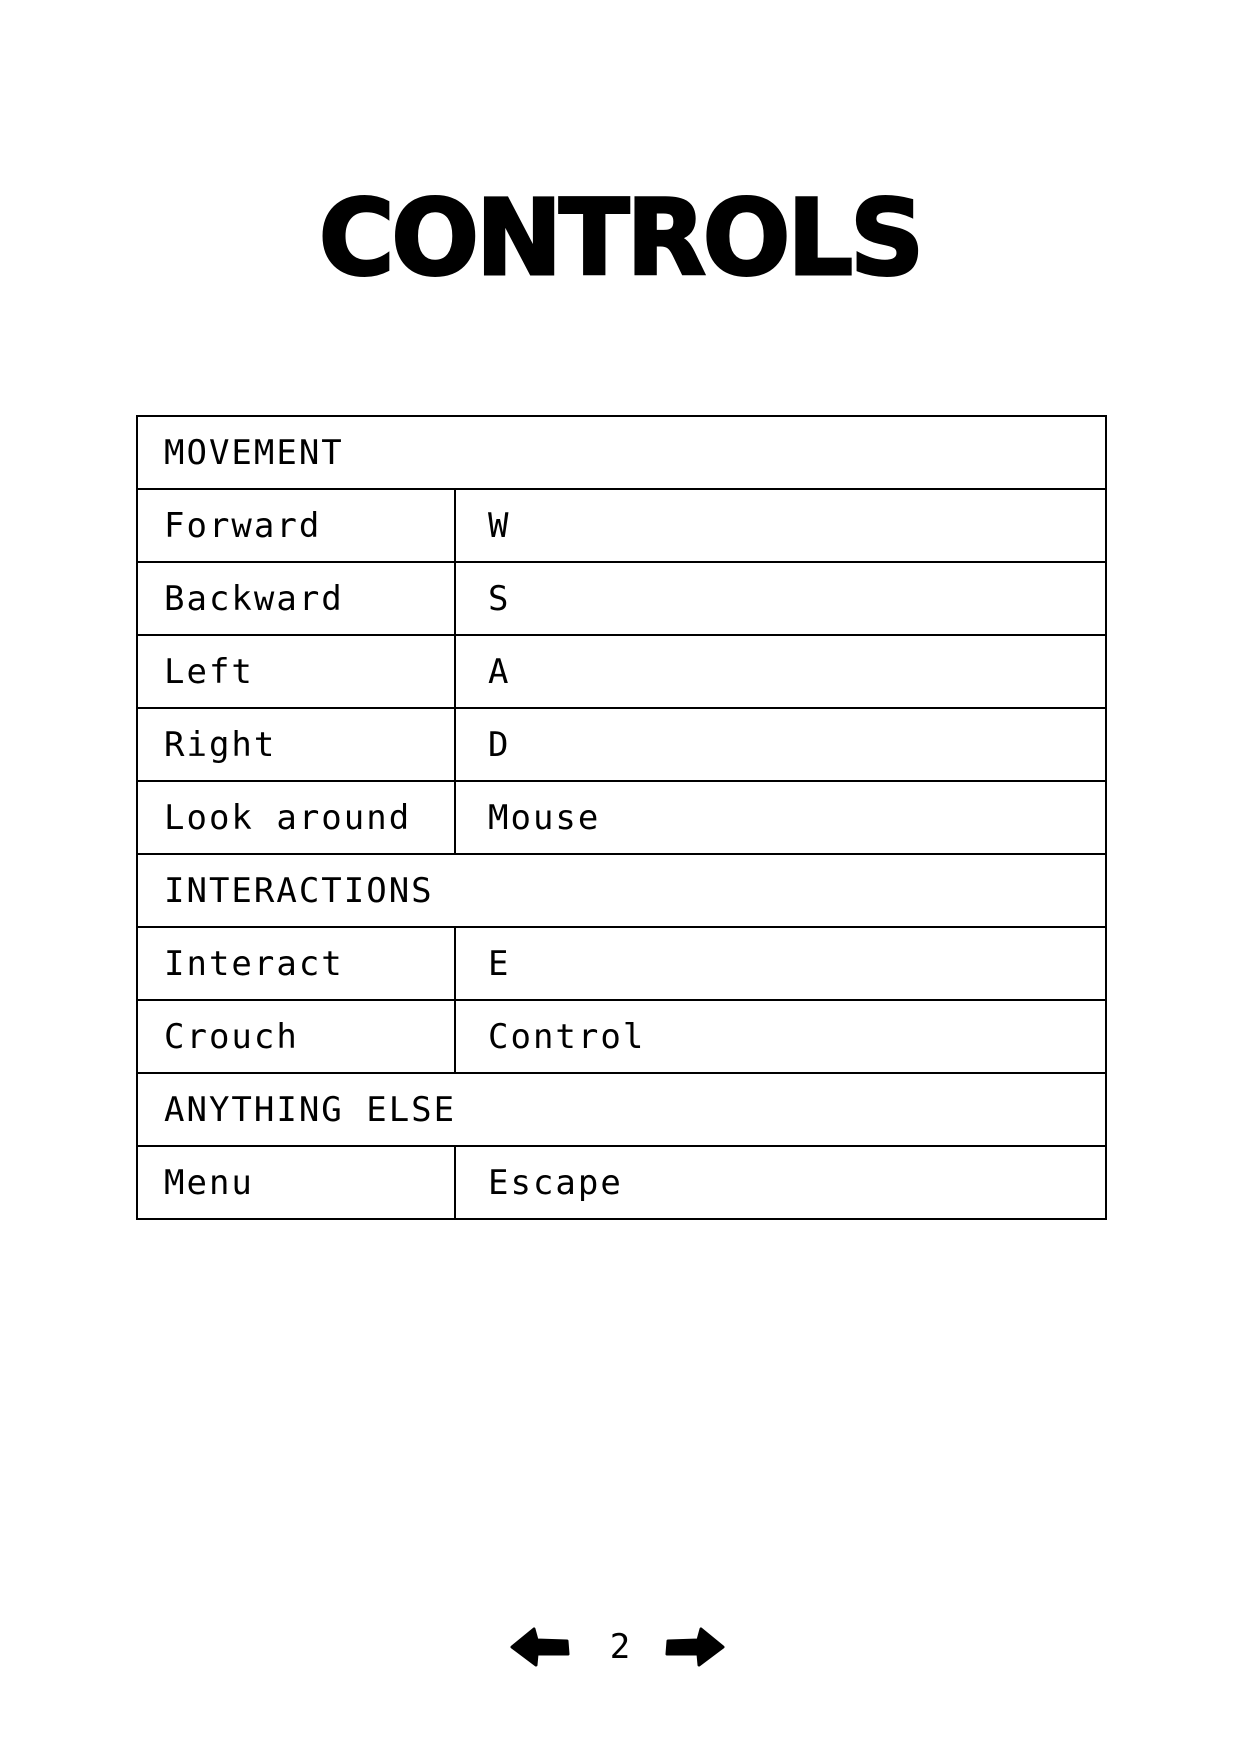  What do you see at coordinates (296, 963) in the screenshot?
I see `action-label: Interact` at bounding box center [296, 963].